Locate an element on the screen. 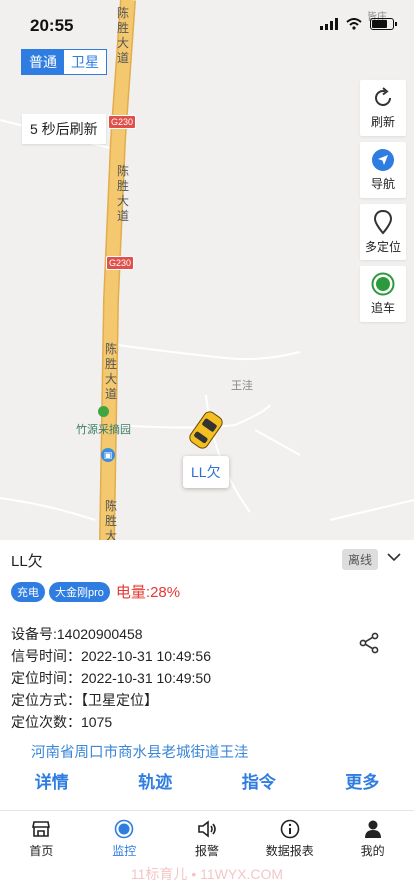 Image resolution: width=414 pixels, height=896 pixels. locate-method: 定位方式：【卫星定位】 is located at coordinates (84, 700).